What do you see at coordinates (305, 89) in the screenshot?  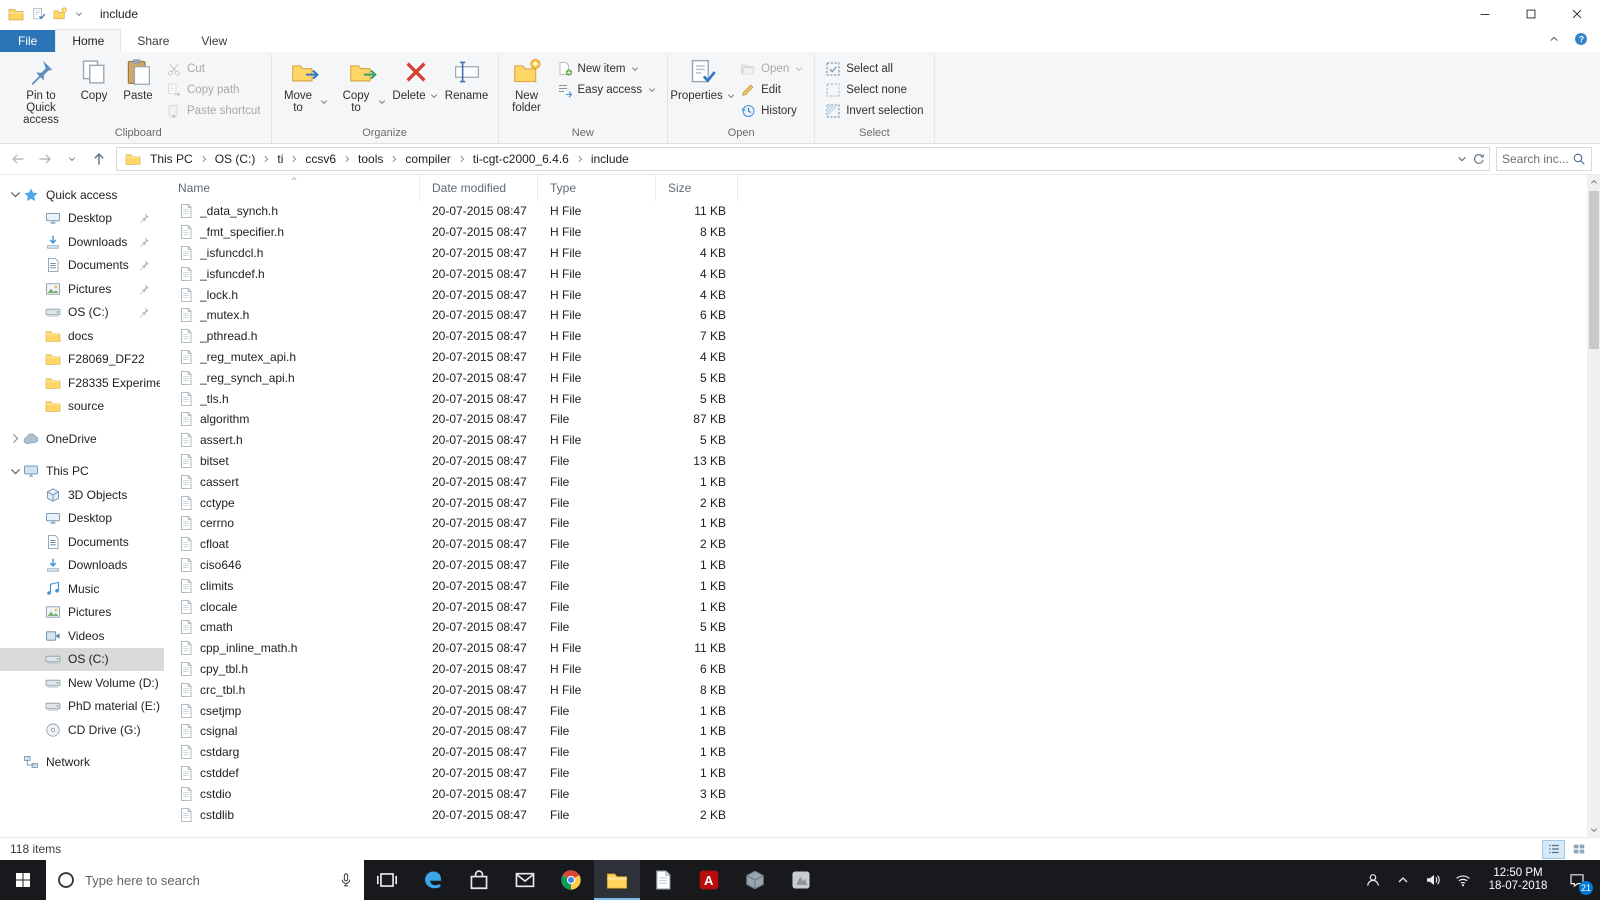 I see `move-to-button: Move to` at bounding box center [305, 89].